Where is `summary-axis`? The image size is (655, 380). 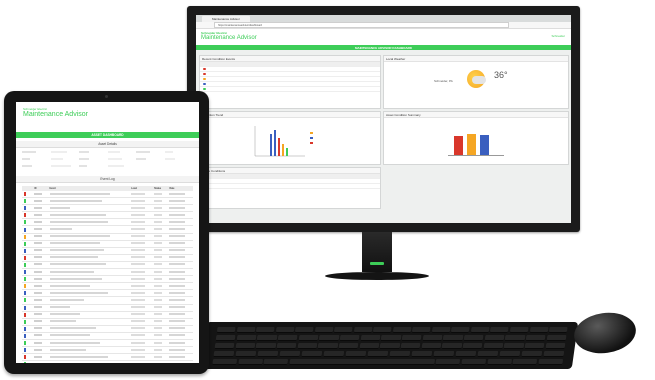 summary-axis is located at coordinates (476, 155).